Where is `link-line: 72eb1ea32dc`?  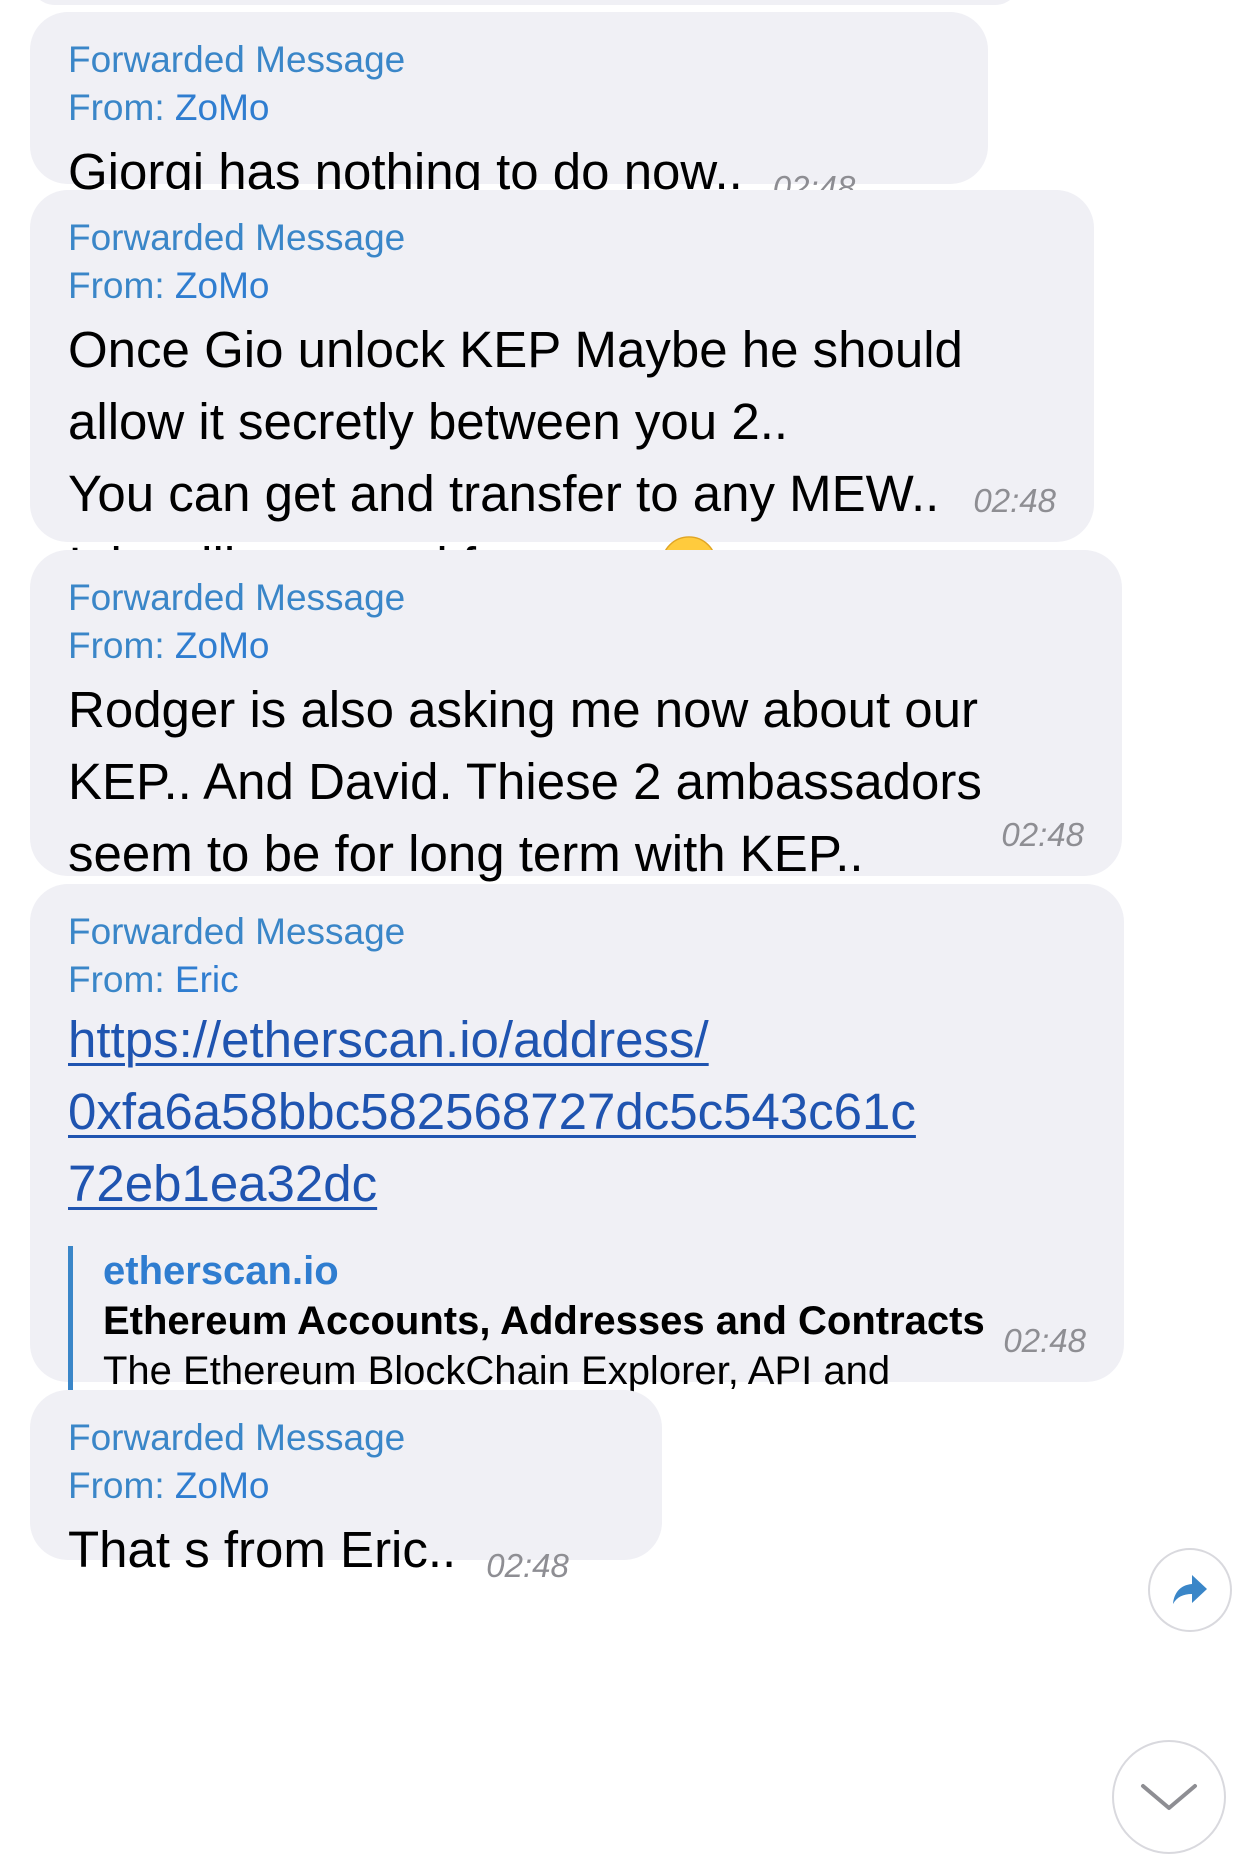 link-line: 72eb1ea32dc is located at coordinates (577, 1184).